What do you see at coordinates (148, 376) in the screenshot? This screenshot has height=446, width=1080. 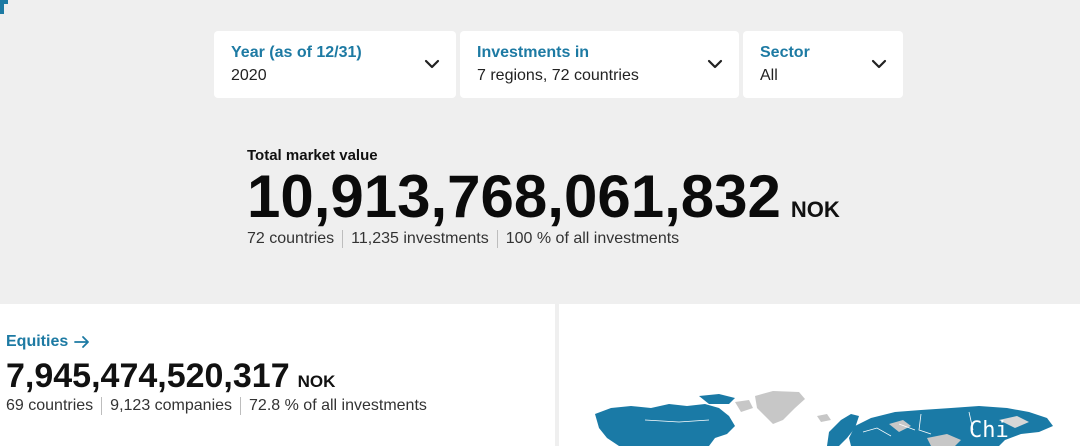 I see `equities-value: 7,945,474,520,317` at bounding box center [148, 376].